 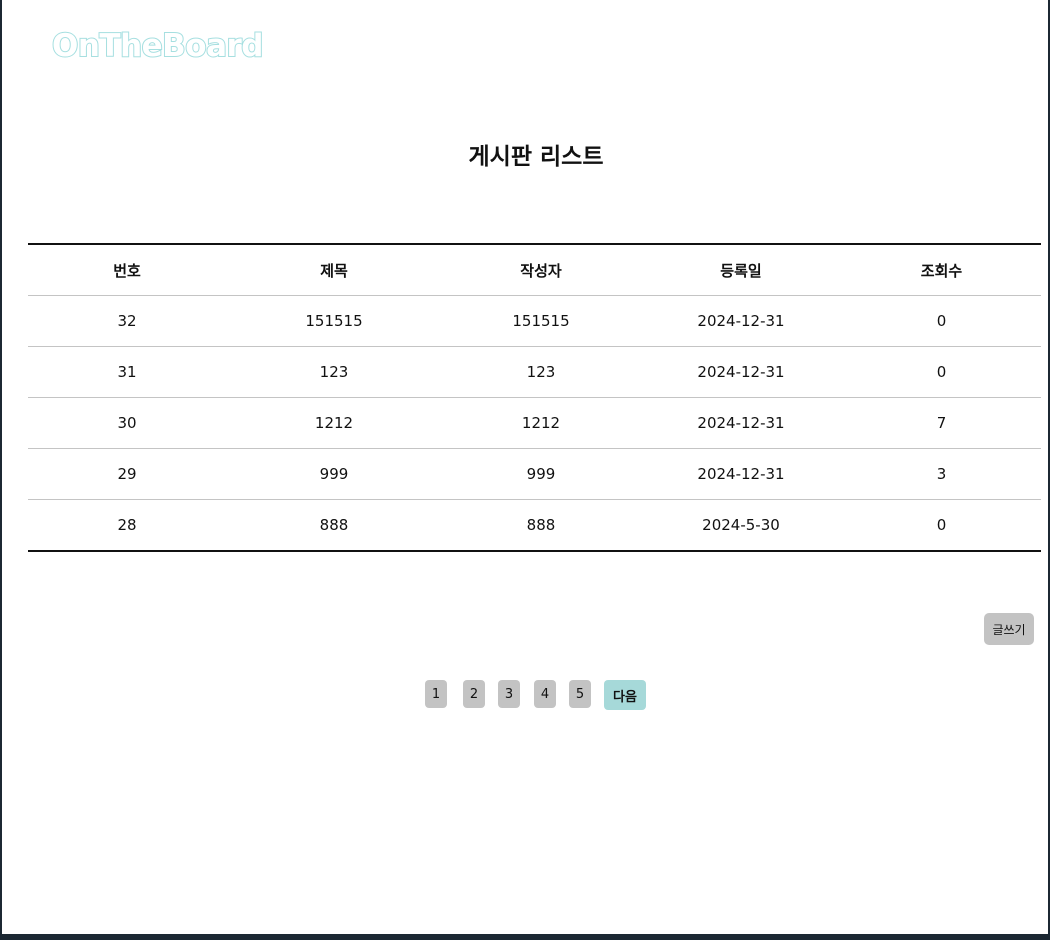 I want to click on cell-author: 999, so click(x=541, y=474).